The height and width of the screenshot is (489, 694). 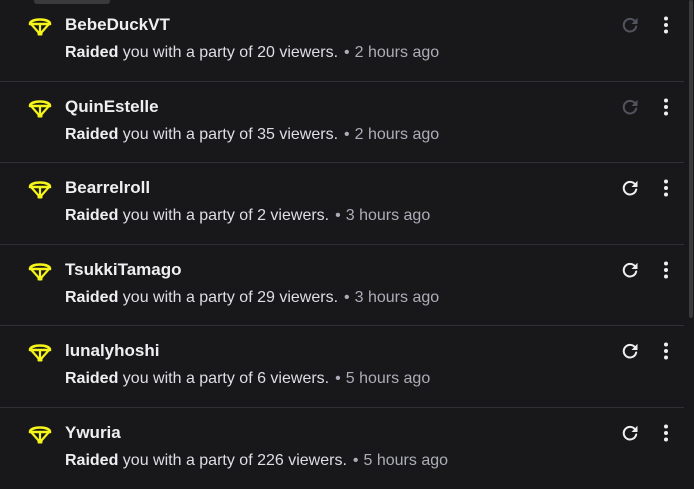 I want to click on raider-name: lunalyhoshi, so click(x=112, y=351).